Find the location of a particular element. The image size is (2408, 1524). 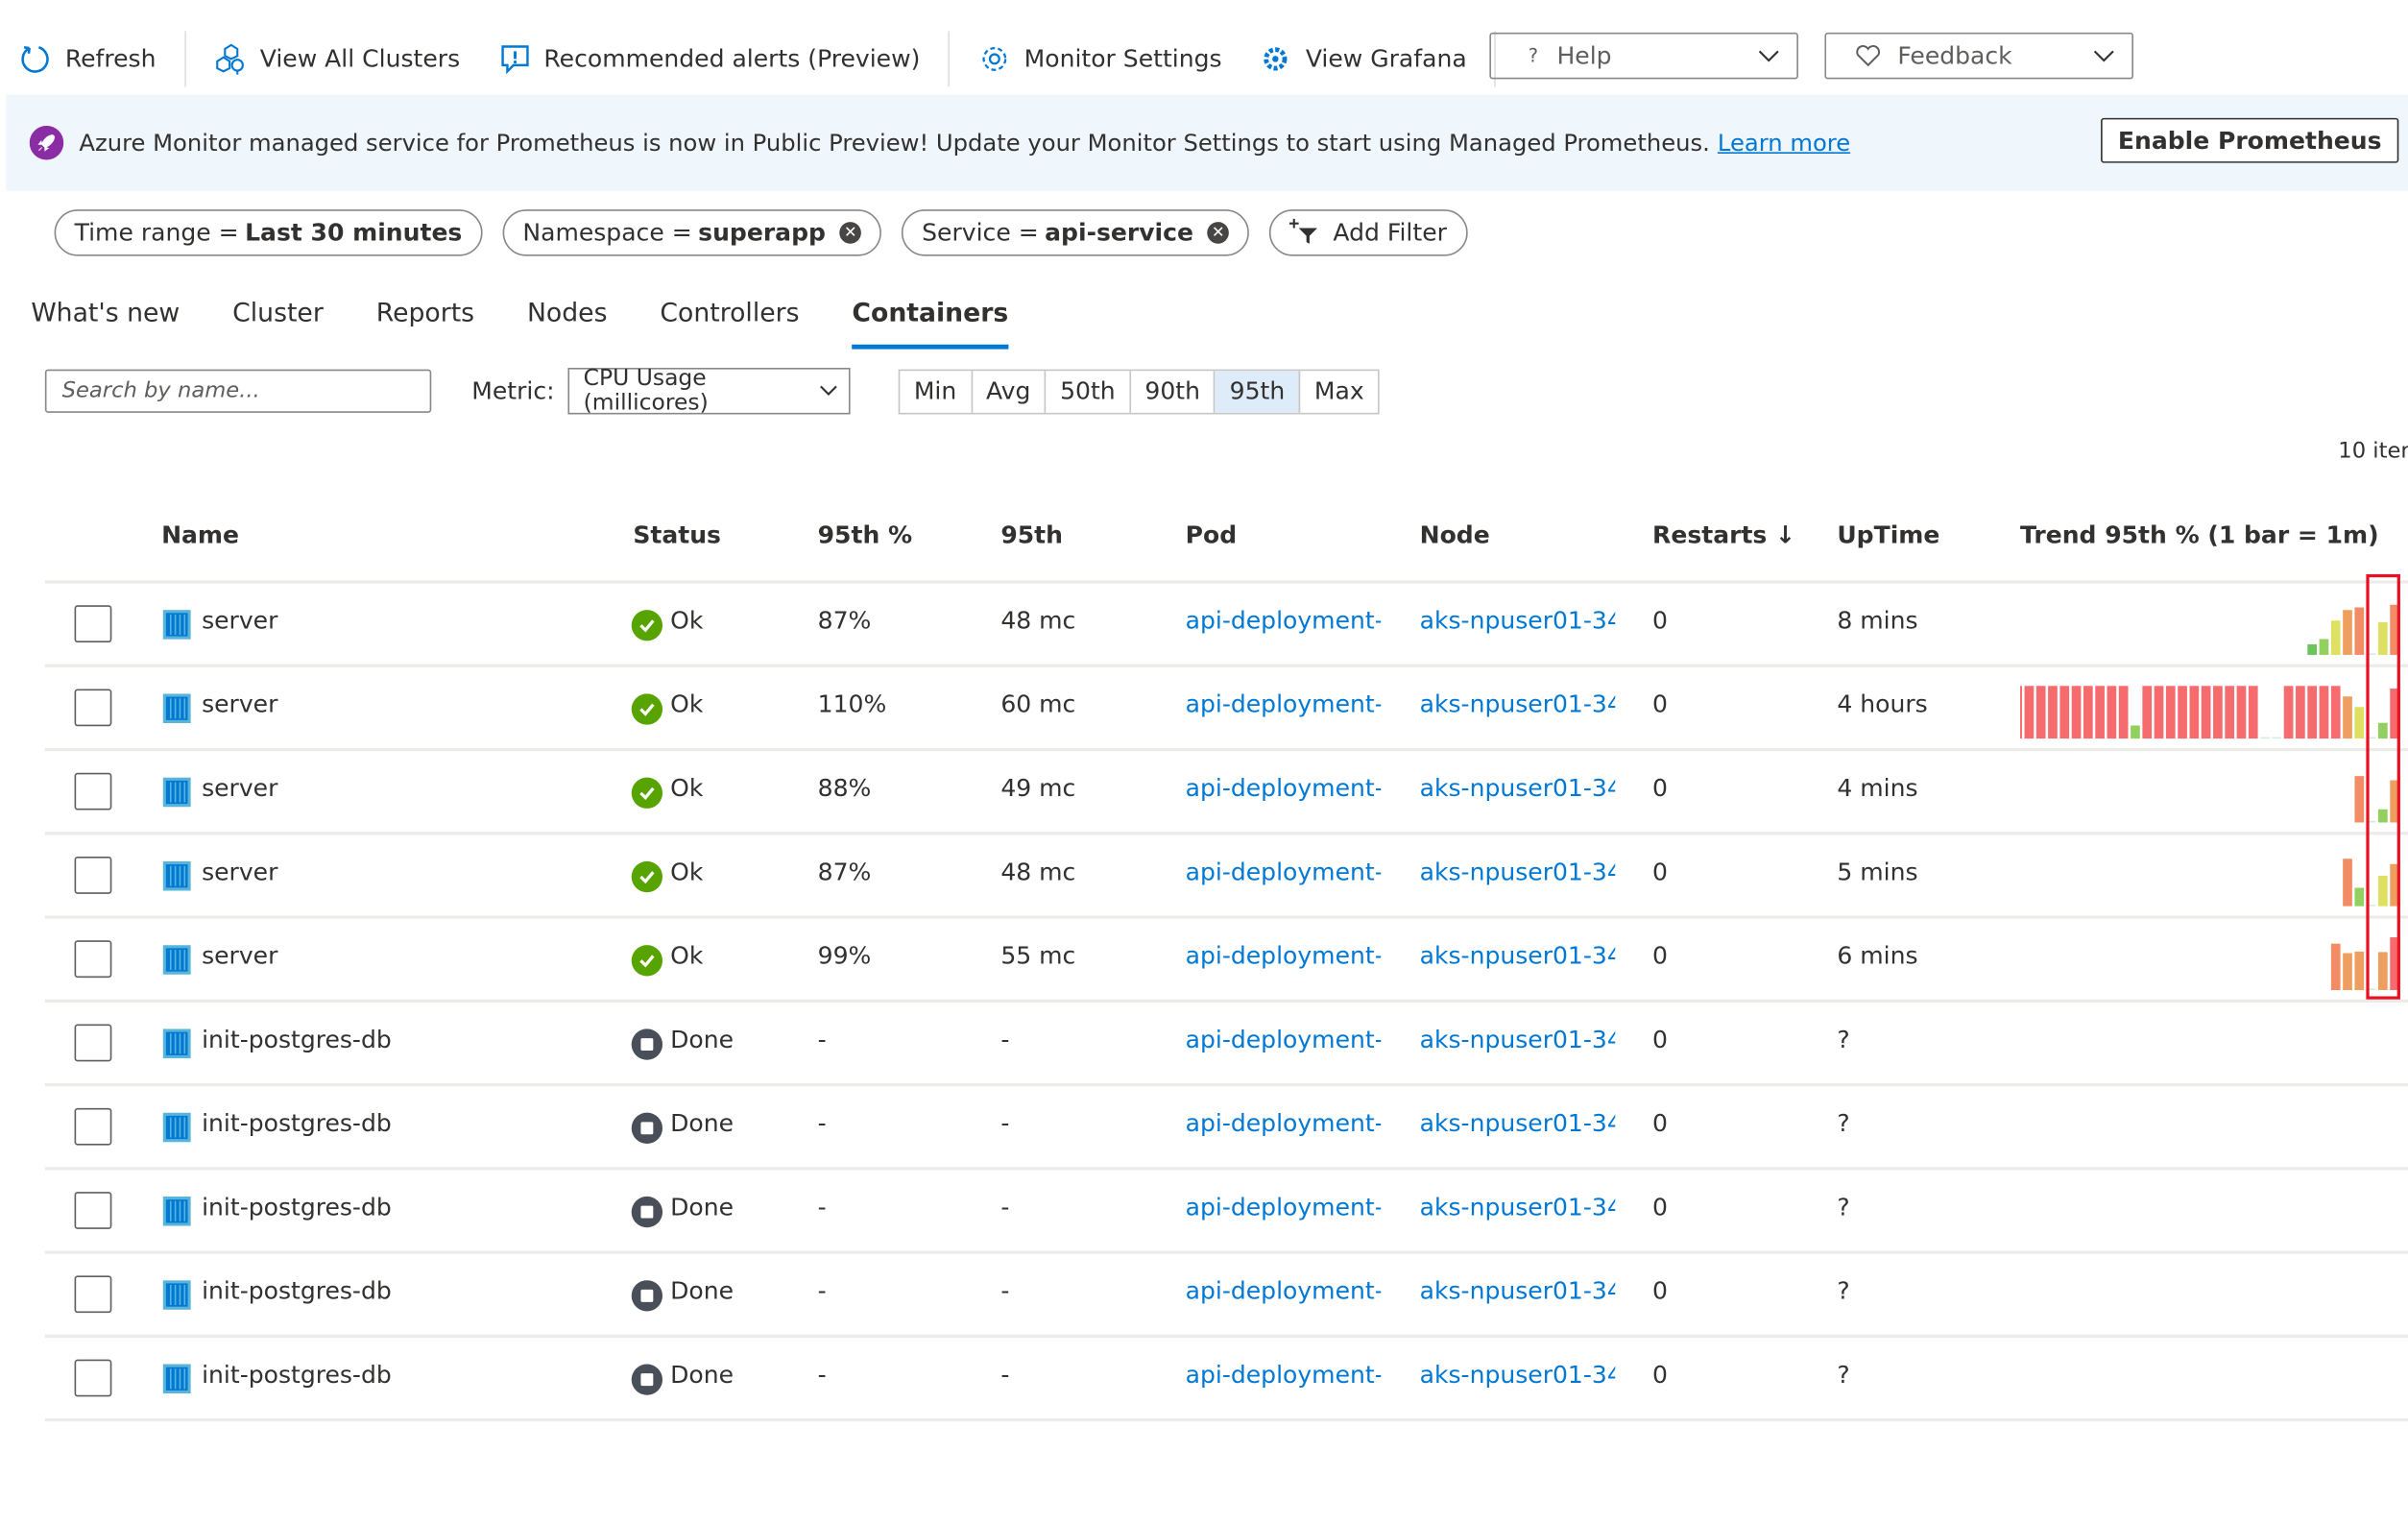

pct-value: - is located at coordinates (822, 1291).